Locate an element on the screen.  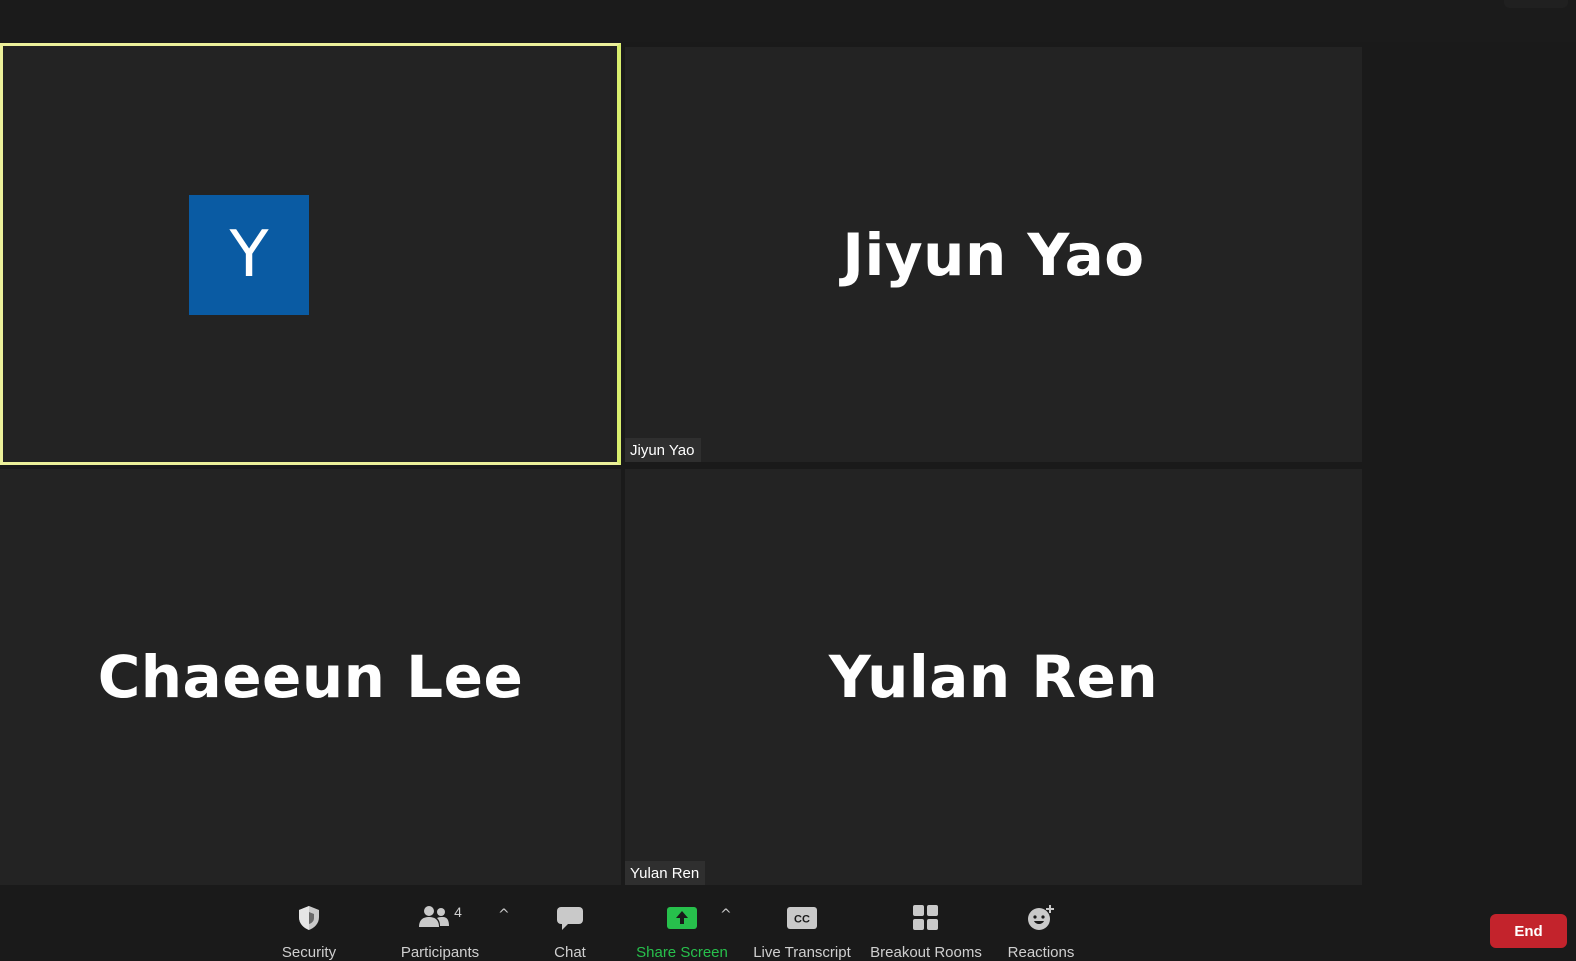
reactions-label: Reactions is located at coordinates (1041, 952).